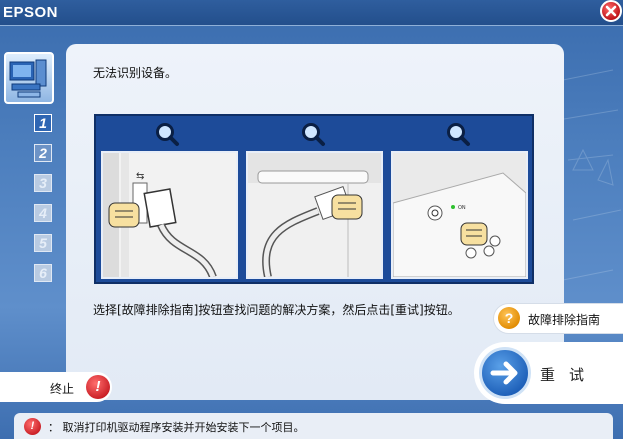 The image size is (623, 439). What do you see at coordinates (176, 427) in the screenshot?
I see `status-text: ： 取消打印机驱动程序安装并开始安装下一个项目。` at bounding box center [176, 427].